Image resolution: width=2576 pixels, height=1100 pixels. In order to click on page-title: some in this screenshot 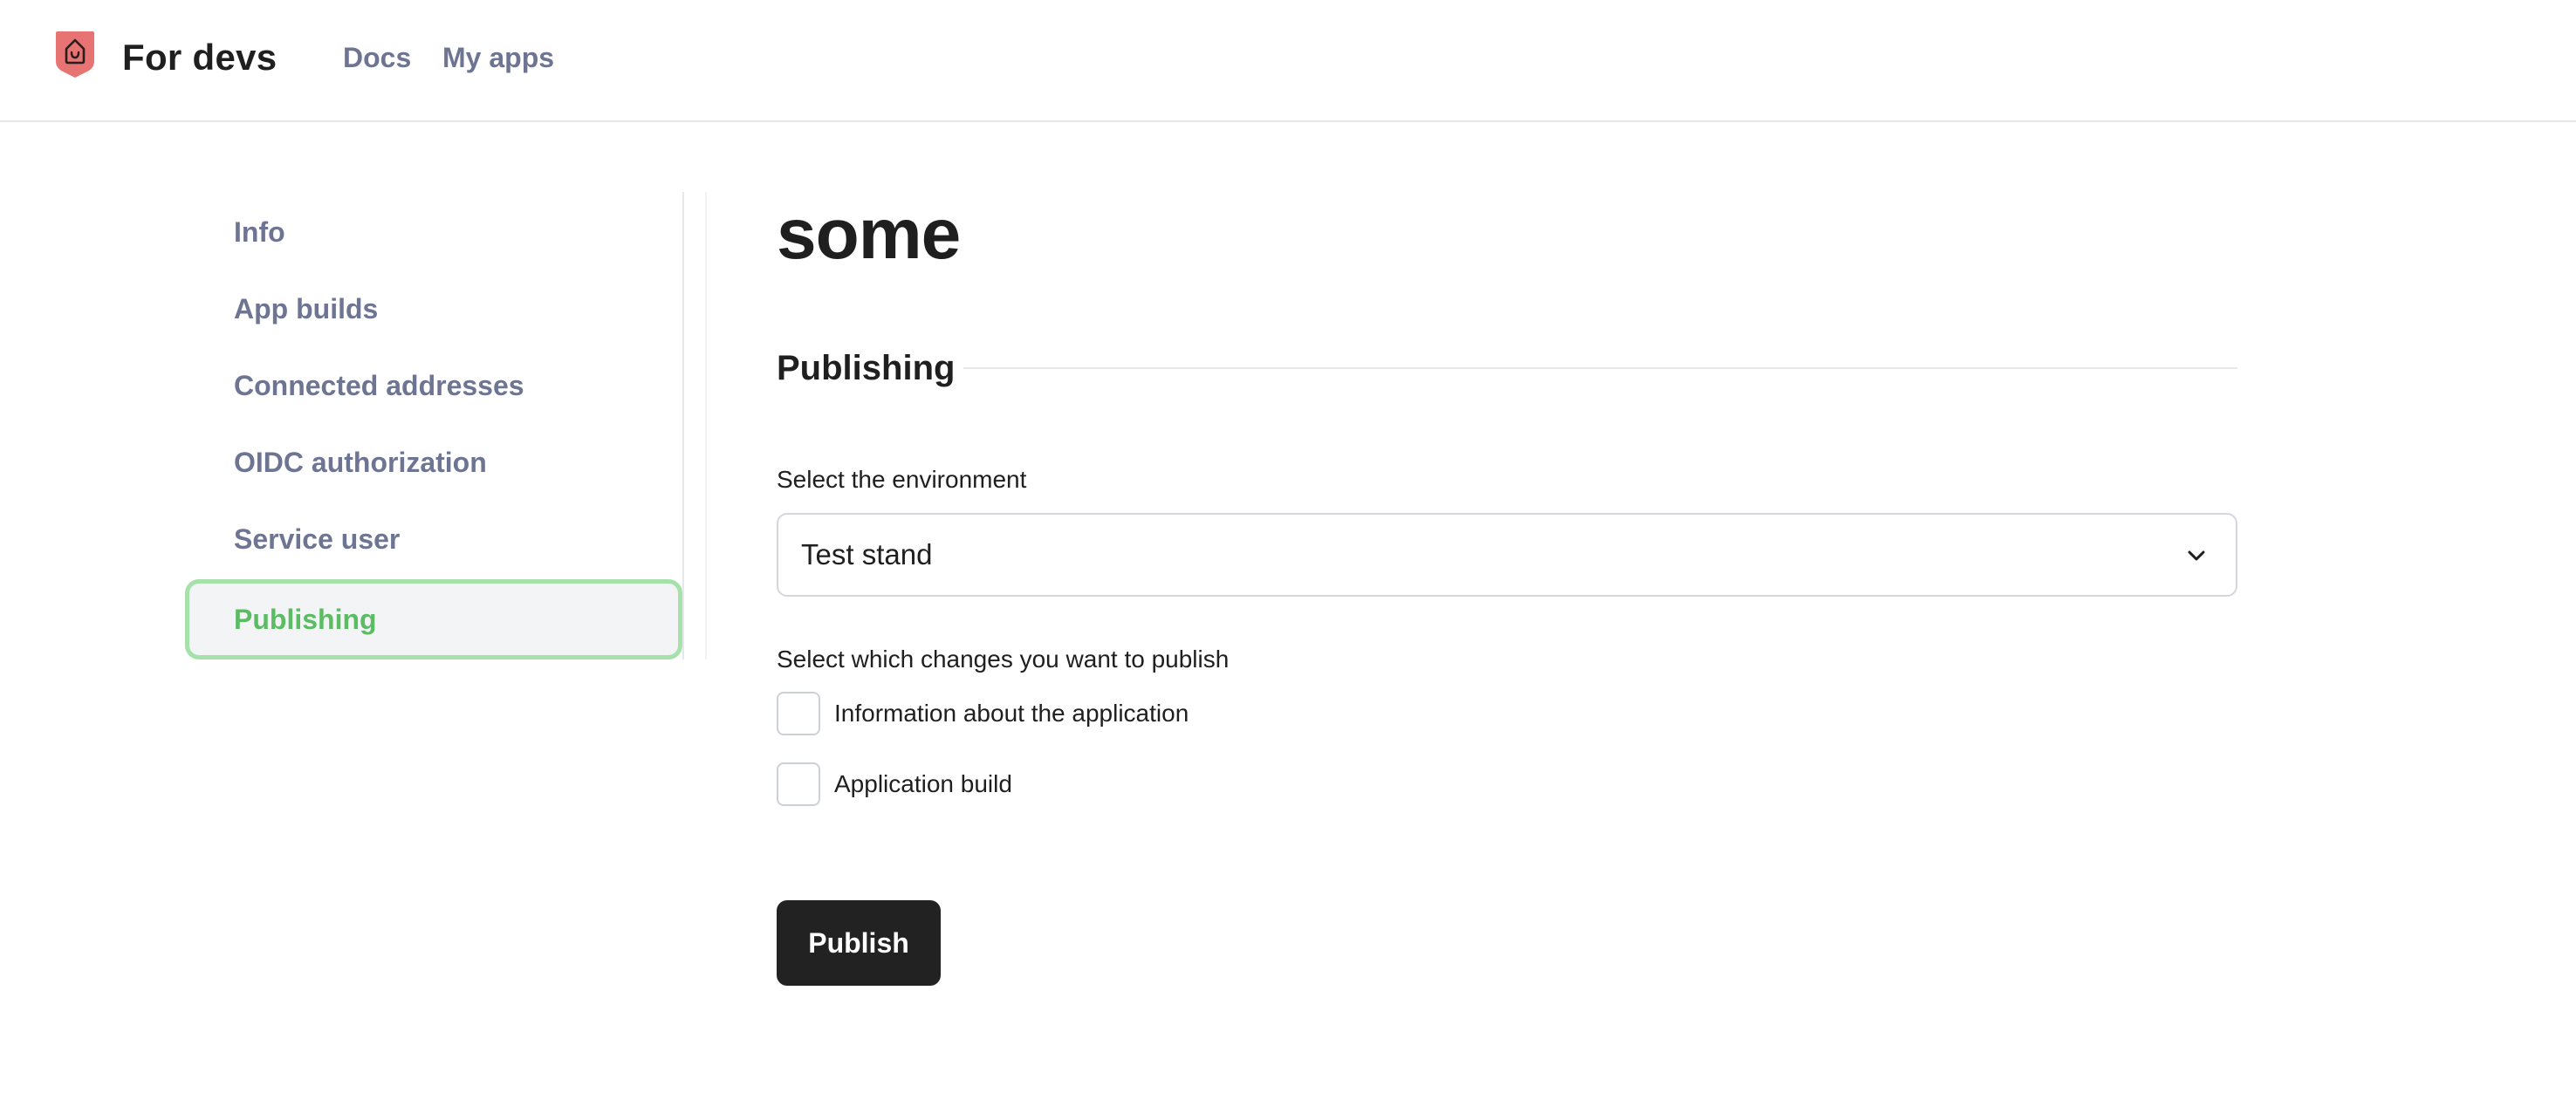, I will do `click(869, 235)`.